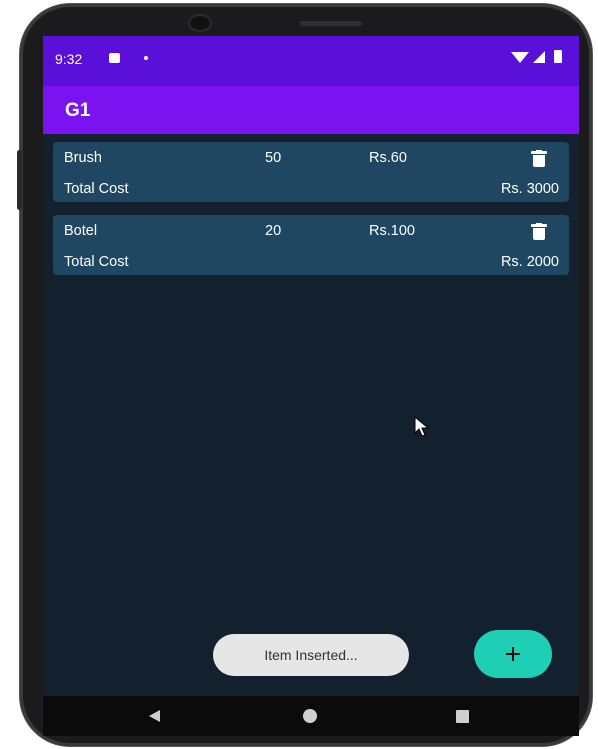 Image resolution: width=598 pixels, height=749 pixels. Describe the element at coordinates (200, 23) in the screenshot. I see `front-camera` at that location.